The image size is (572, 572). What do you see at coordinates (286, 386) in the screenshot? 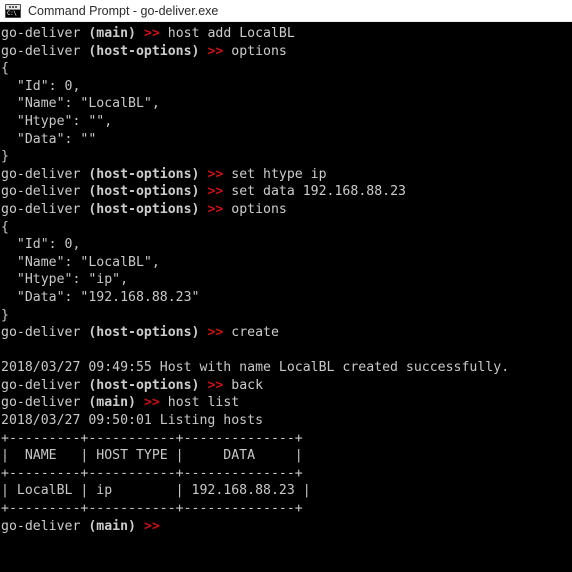
I see `terminal-prompt-line: go-deliver (host-options) >> back` at bounding box center [286, 386].